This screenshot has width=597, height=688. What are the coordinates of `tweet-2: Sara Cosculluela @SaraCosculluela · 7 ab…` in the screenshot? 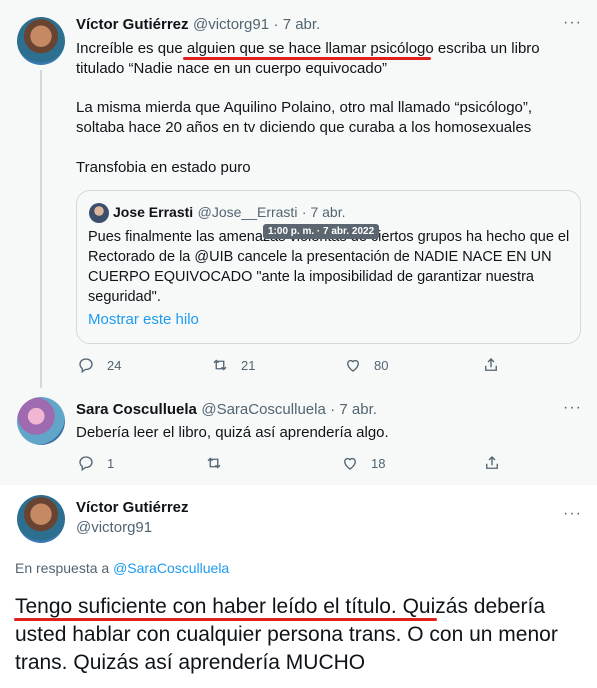 It's located at (298, 436).